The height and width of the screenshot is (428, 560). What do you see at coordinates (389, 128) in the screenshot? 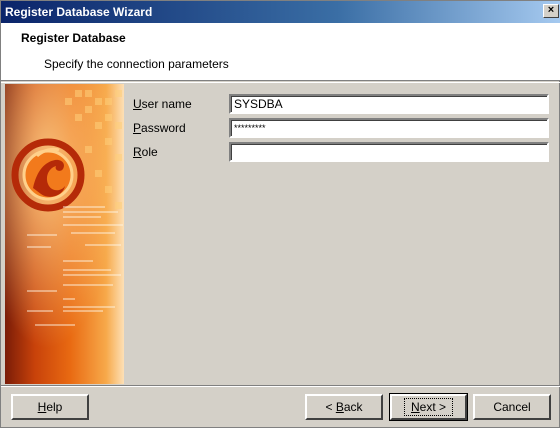
I see `password-input` at bounding box center [389, 128].